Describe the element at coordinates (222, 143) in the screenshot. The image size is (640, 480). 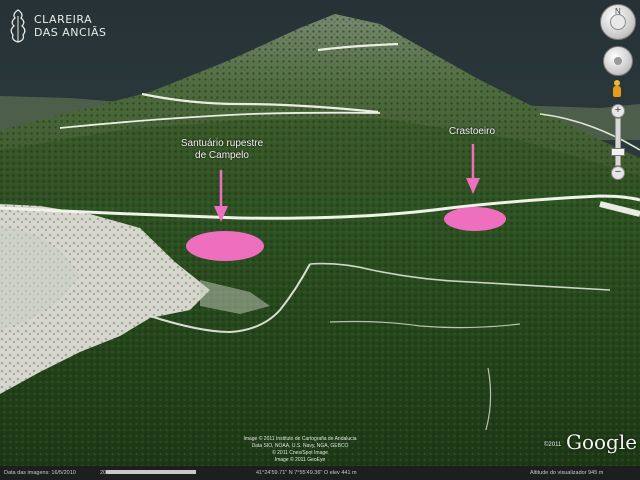
I see `placemark-label-line: Santuário rupestre` at that location.